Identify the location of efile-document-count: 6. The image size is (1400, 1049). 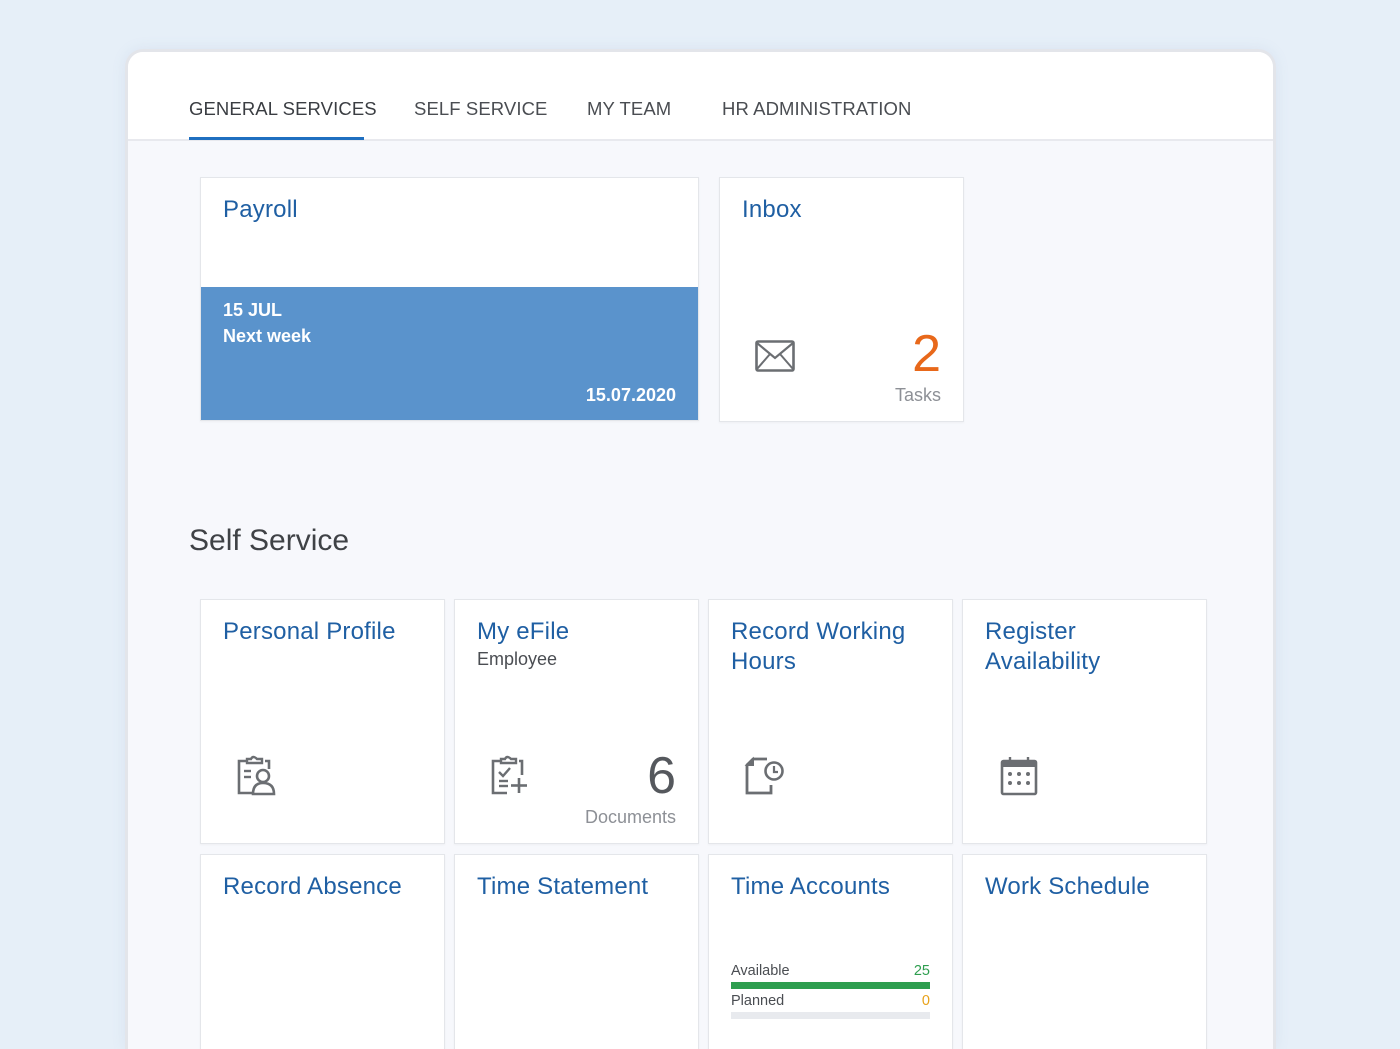
(661, 776).